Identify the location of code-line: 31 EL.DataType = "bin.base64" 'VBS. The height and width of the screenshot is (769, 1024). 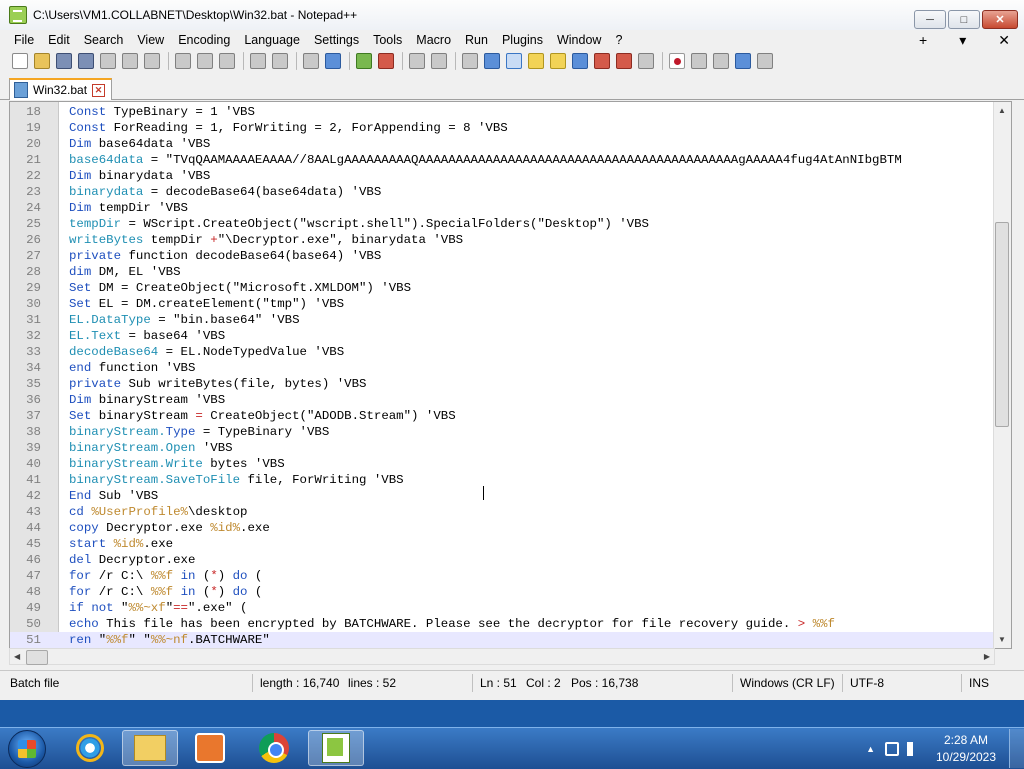
(502, 320).